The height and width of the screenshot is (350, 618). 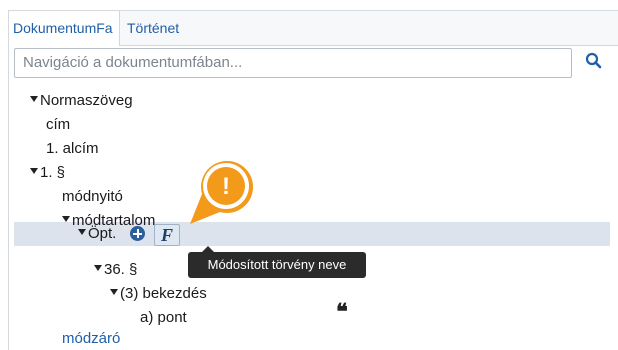 What do you see at coordinates (277, 262) in the screenshot?
I see `tooltip: Módosított törvény neve` at bounding box center [277, 262].